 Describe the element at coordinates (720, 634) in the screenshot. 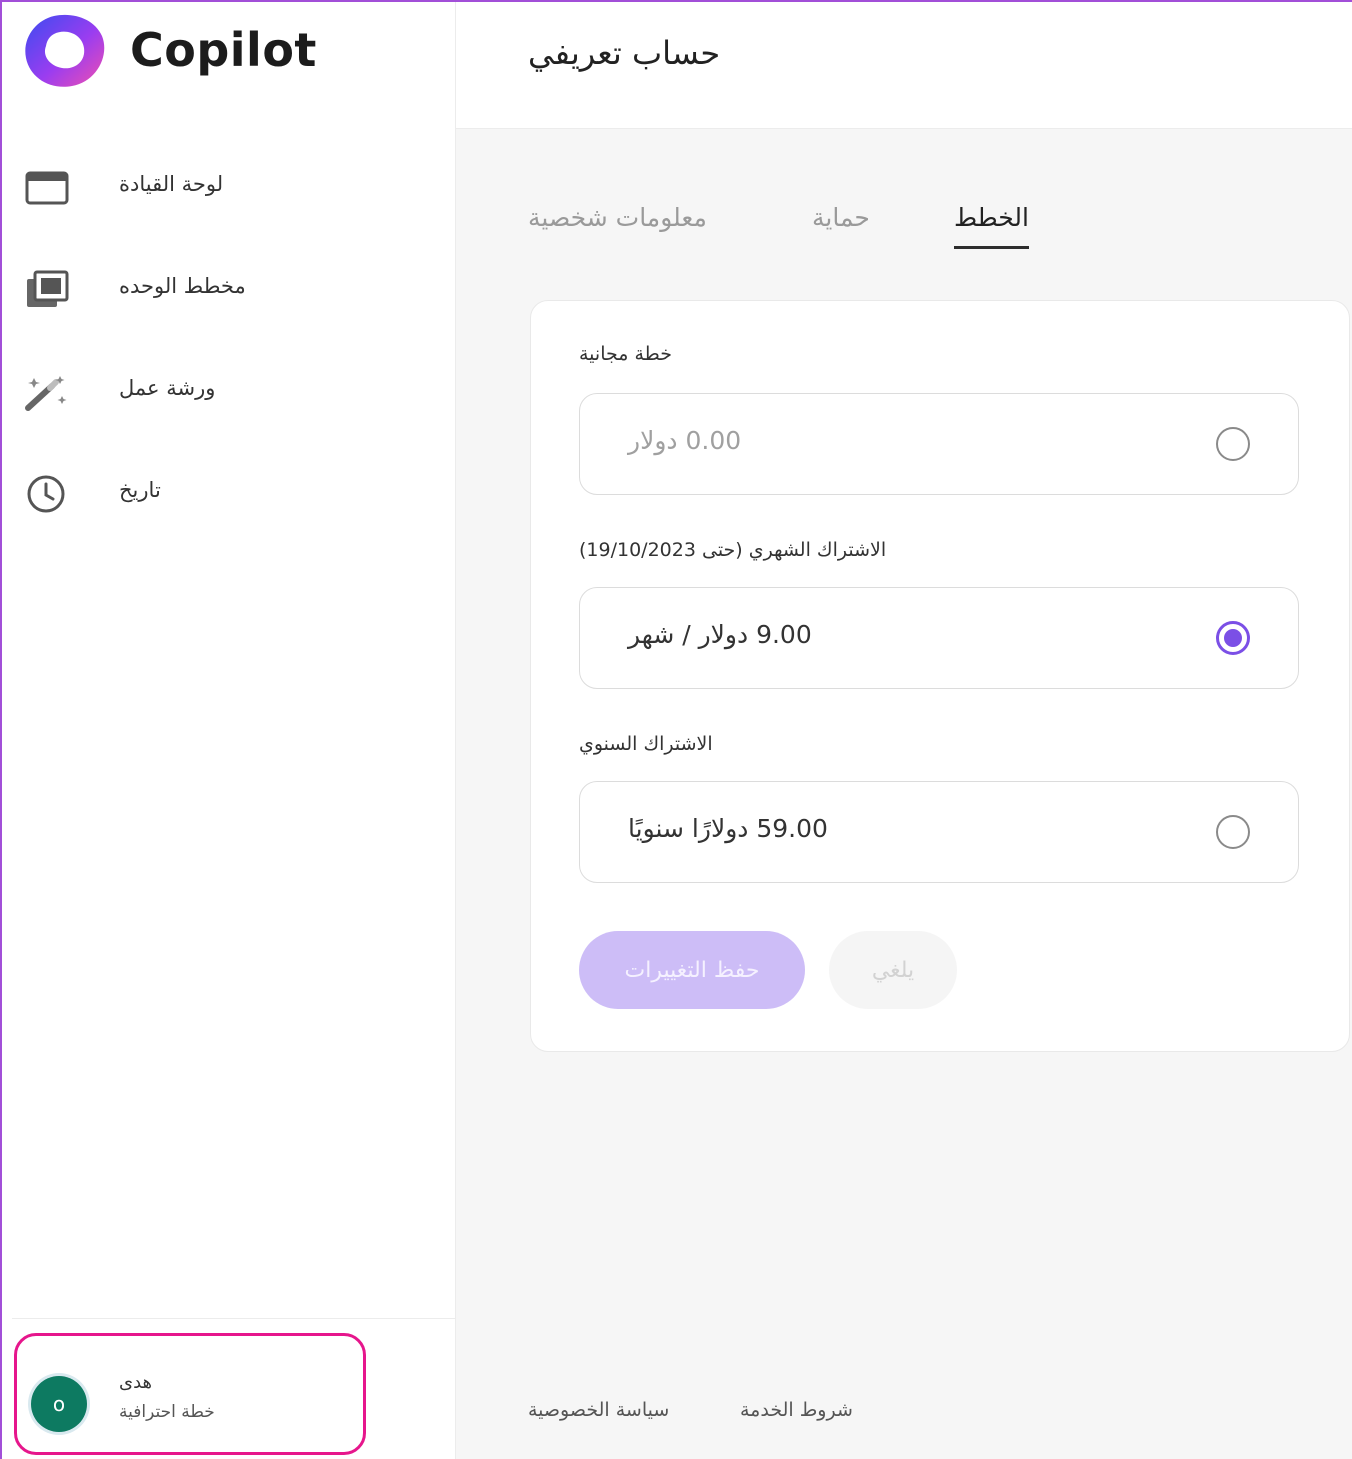

I see `monthly-plan-price: 9.00 دولار / شهر` at that location.